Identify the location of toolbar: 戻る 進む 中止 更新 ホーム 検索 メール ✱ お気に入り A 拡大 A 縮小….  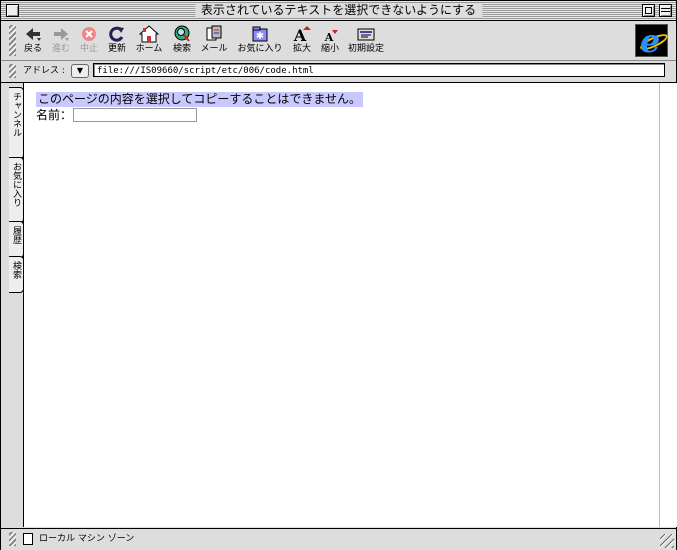
(338, 41).